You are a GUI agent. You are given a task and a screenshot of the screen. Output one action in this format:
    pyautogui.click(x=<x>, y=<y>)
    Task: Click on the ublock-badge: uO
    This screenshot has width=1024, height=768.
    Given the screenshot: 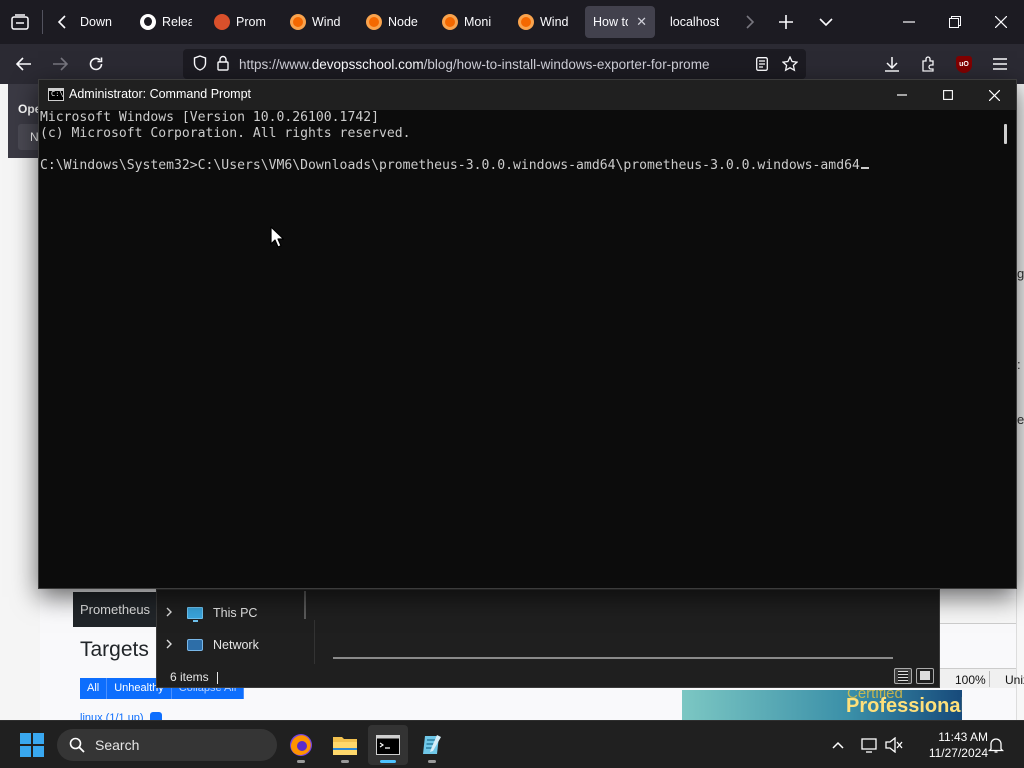 What is the action you would take?
    pyautogui.click(x=964, y=64)
    